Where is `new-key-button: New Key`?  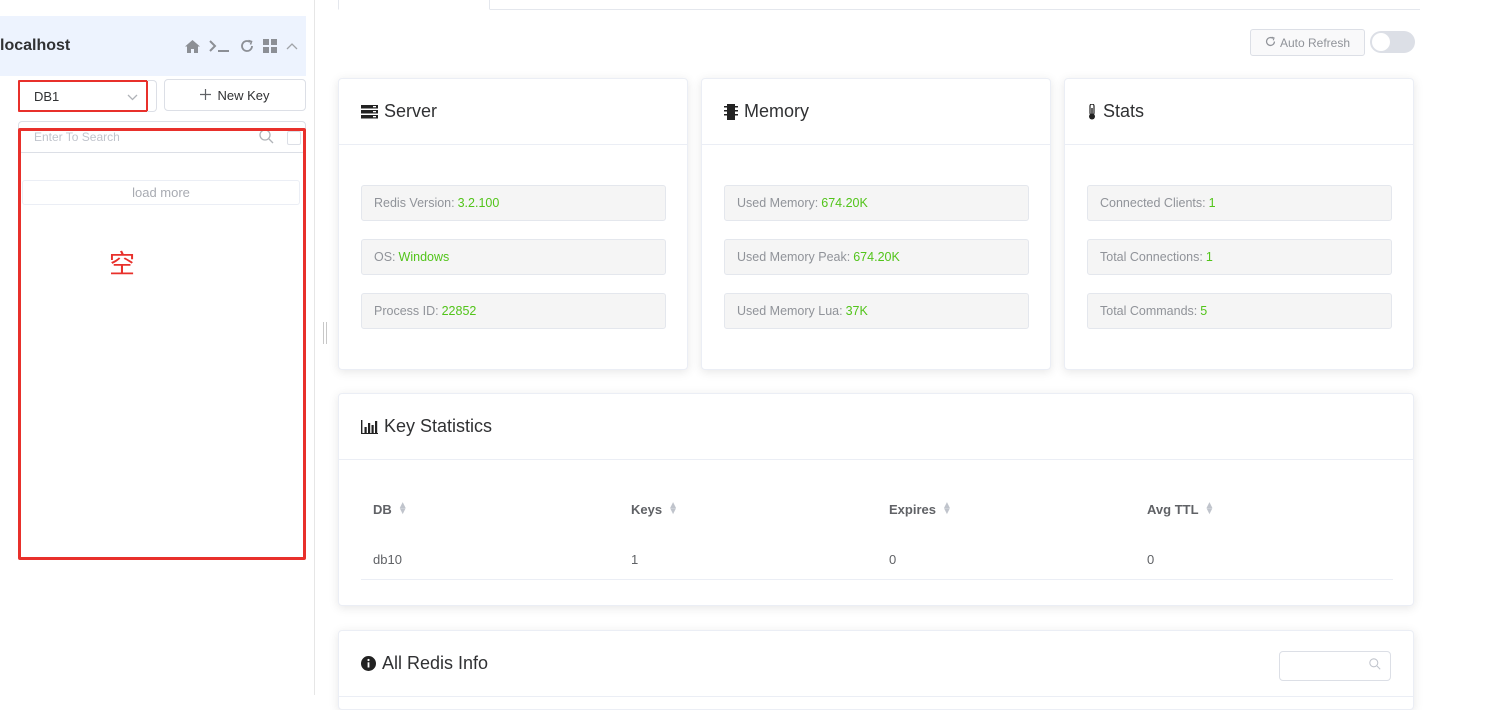 new-key-button: New Key is located at coordinates (235, 95).